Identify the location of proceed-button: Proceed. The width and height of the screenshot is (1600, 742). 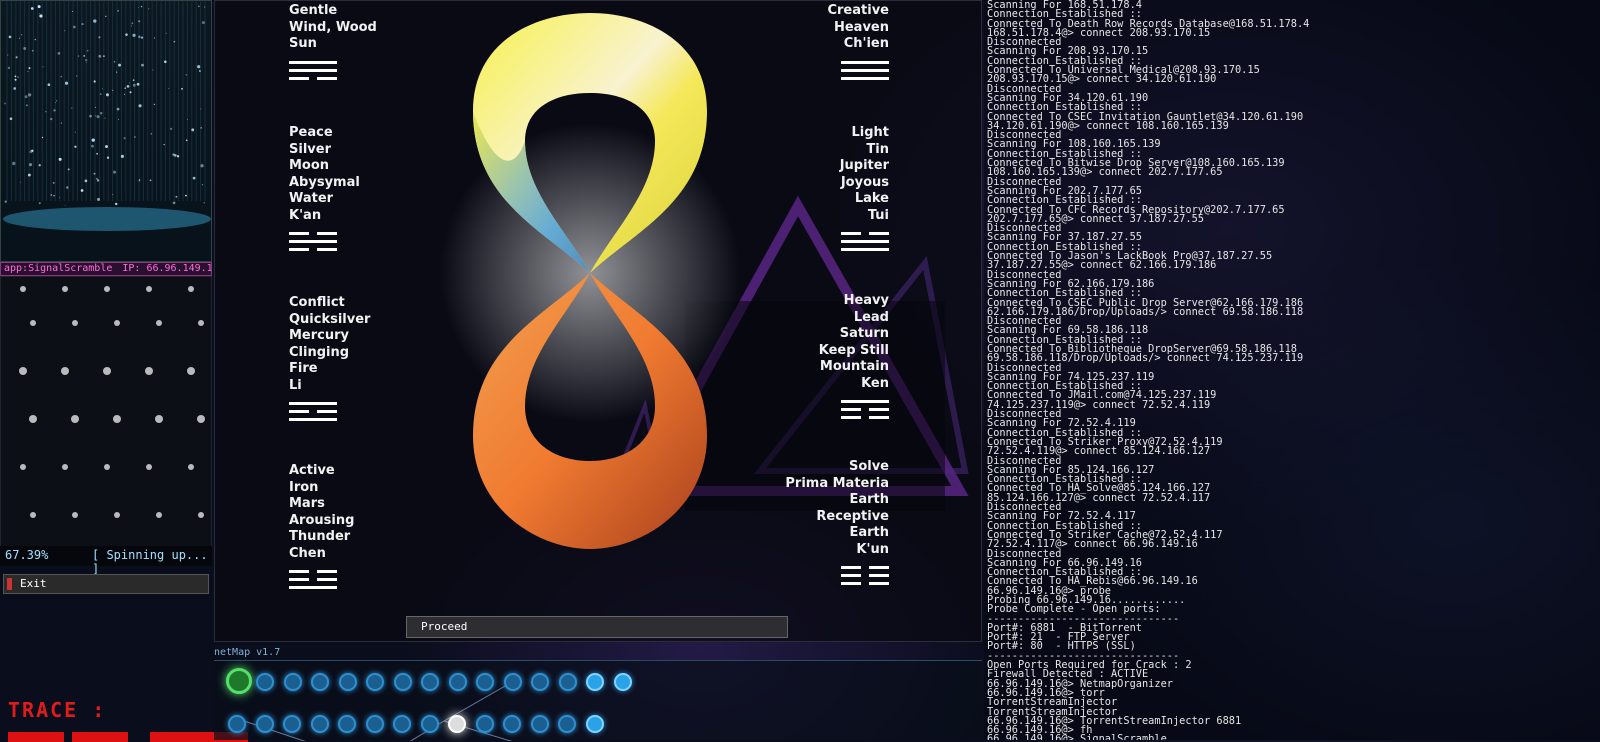
(597, 627).